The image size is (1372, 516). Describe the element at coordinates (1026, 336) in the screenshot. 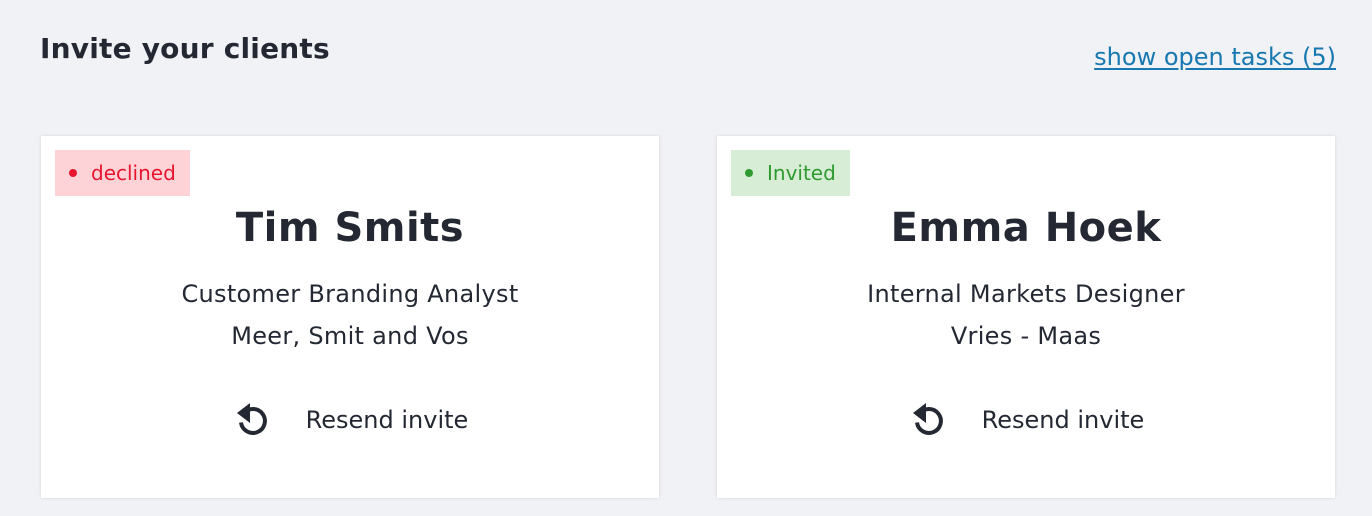

I see `client-company: Vries - Maas` at that location.